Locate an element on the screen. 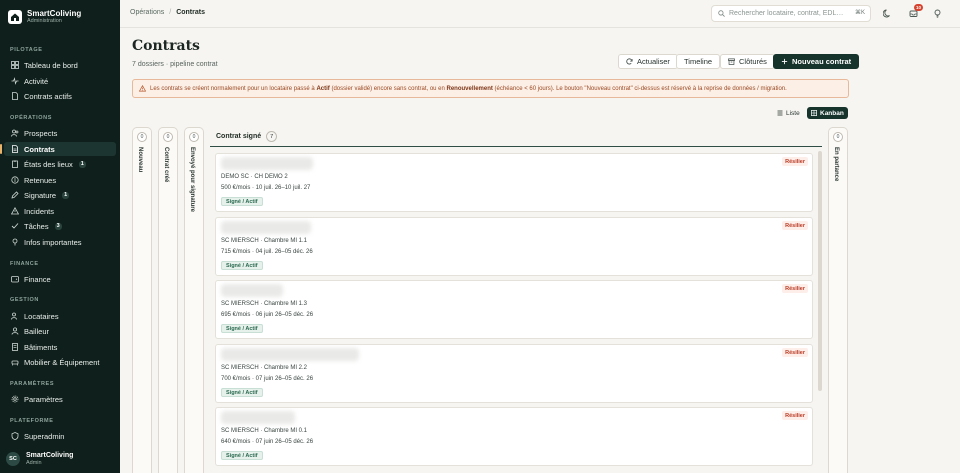 The width and height of the screenshot is (960, 473). sidebar-item-mobilier: Mobilier & Équipement is located at coordinates (60, 362).